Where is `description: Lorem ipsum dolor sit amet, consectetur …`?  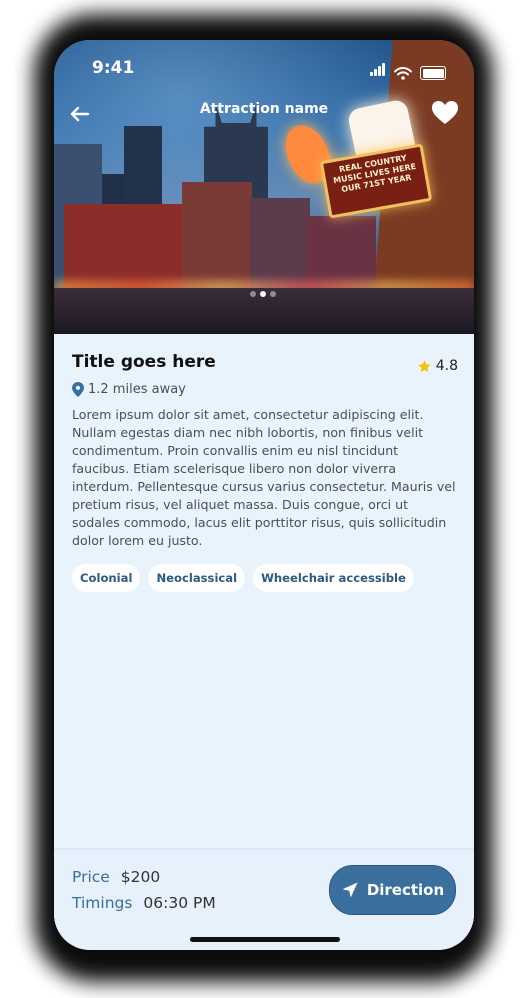 description: Lorem ipsum dolor sit amet, consectetur … is located at coordinates (264, 477).